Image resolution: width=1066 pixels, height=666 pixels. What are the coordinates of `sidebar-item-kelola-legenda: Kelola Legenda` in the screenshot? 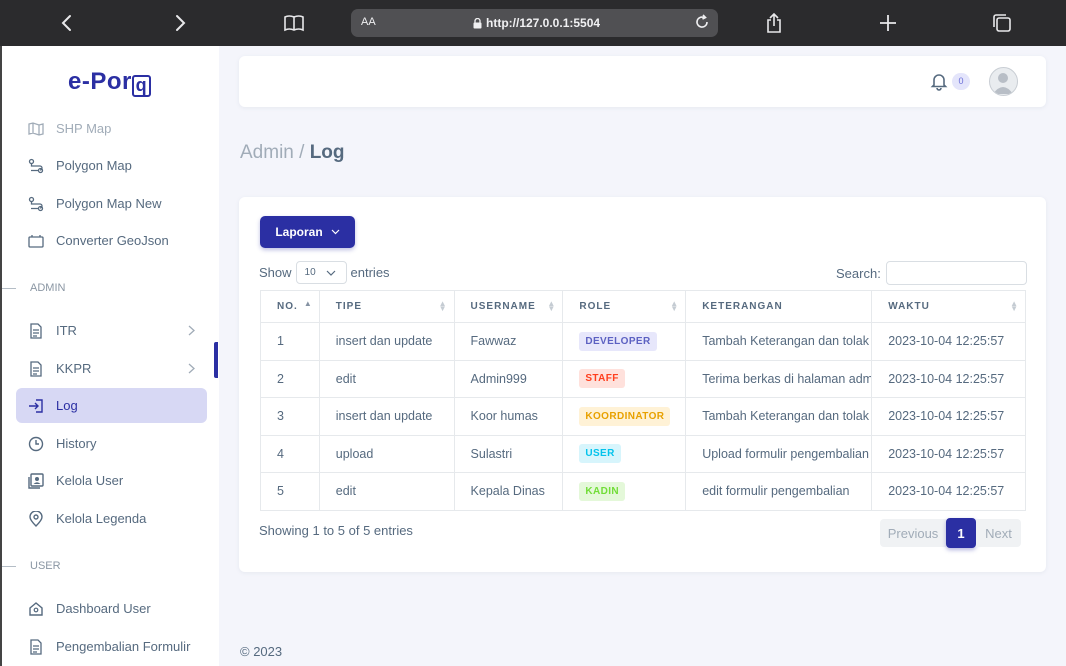 It's located at (111, 518).